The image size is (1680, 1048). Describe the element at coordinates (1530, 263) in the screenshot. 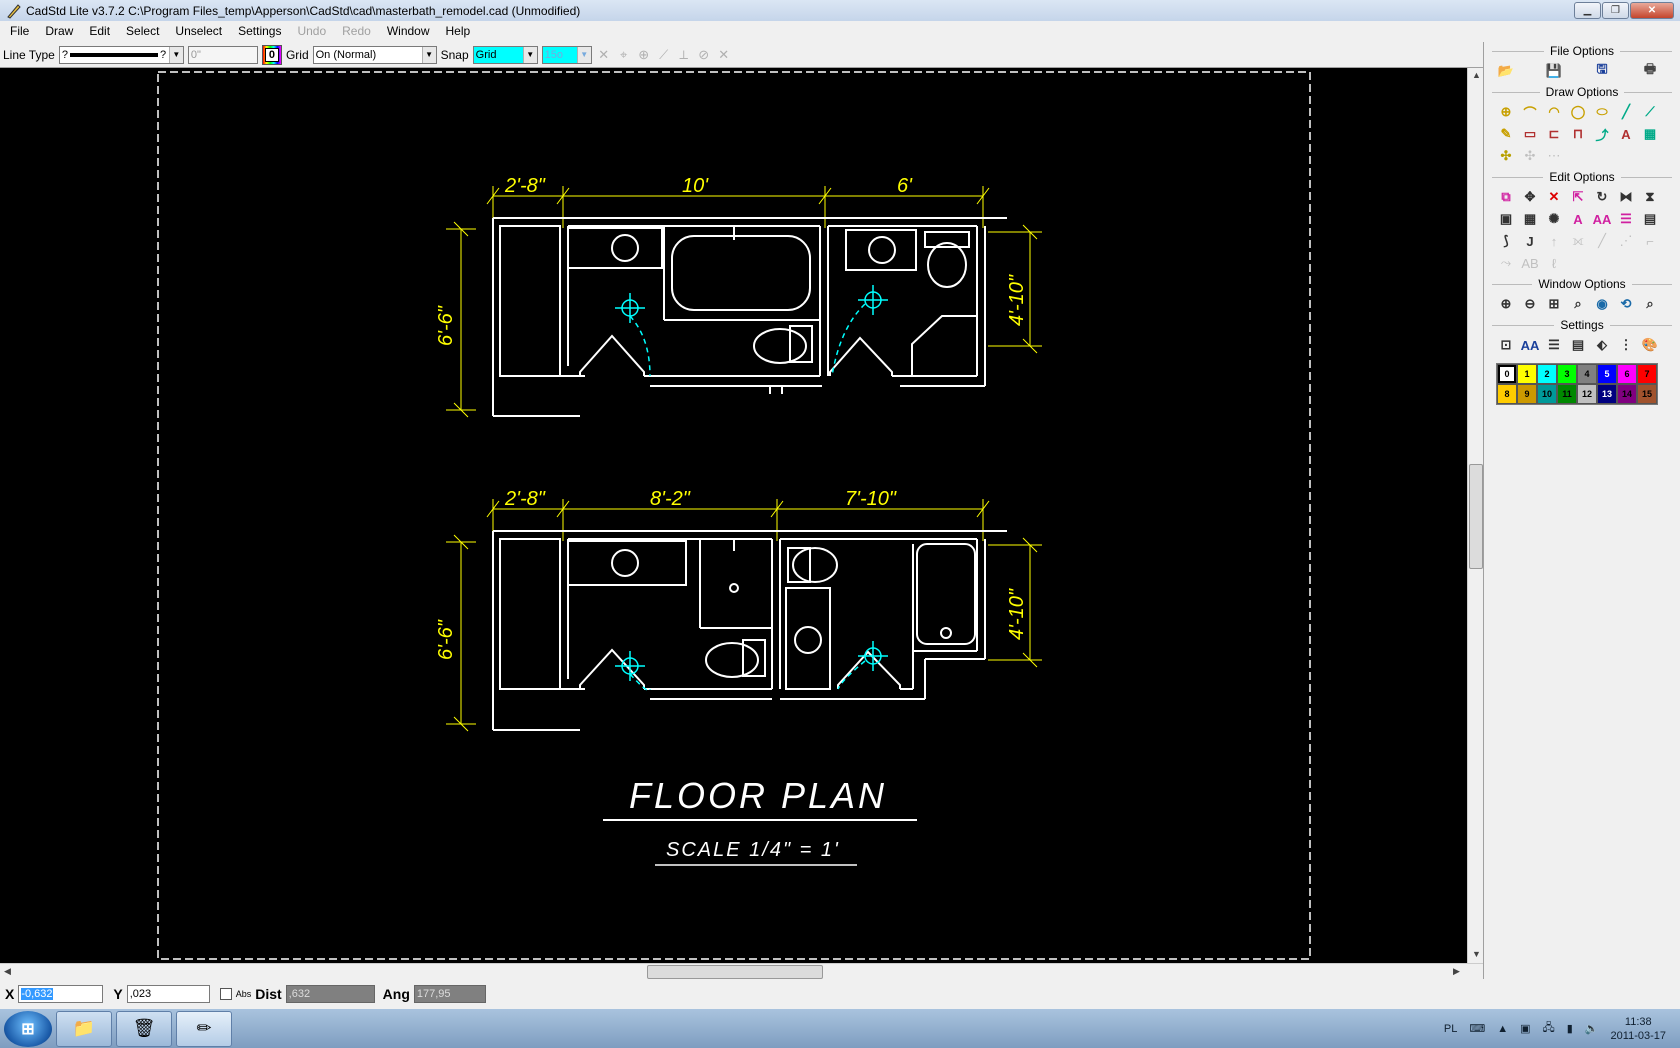

I see `text-edit-icon: AB` at that location.